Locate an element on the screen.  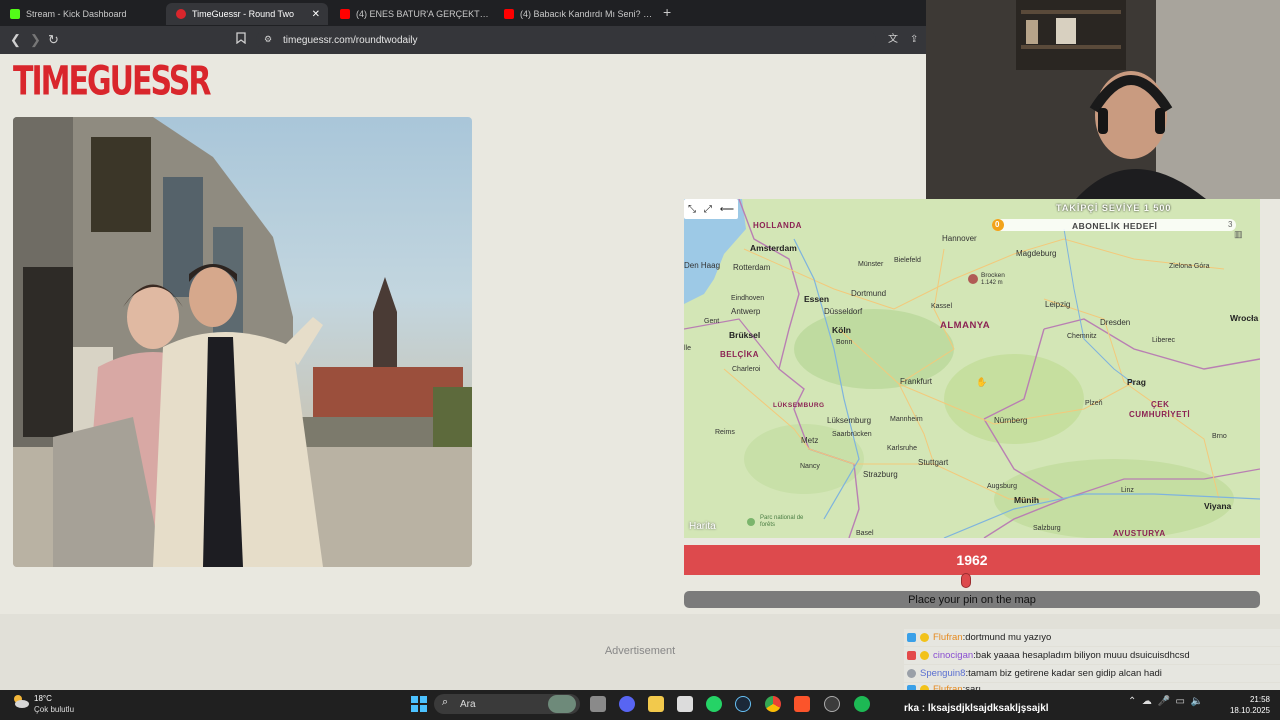
tab-youtube-enes-batur: (4) ENES BATUR'A GERÇEKTEN NE OL is located at coordinates (411, 14).